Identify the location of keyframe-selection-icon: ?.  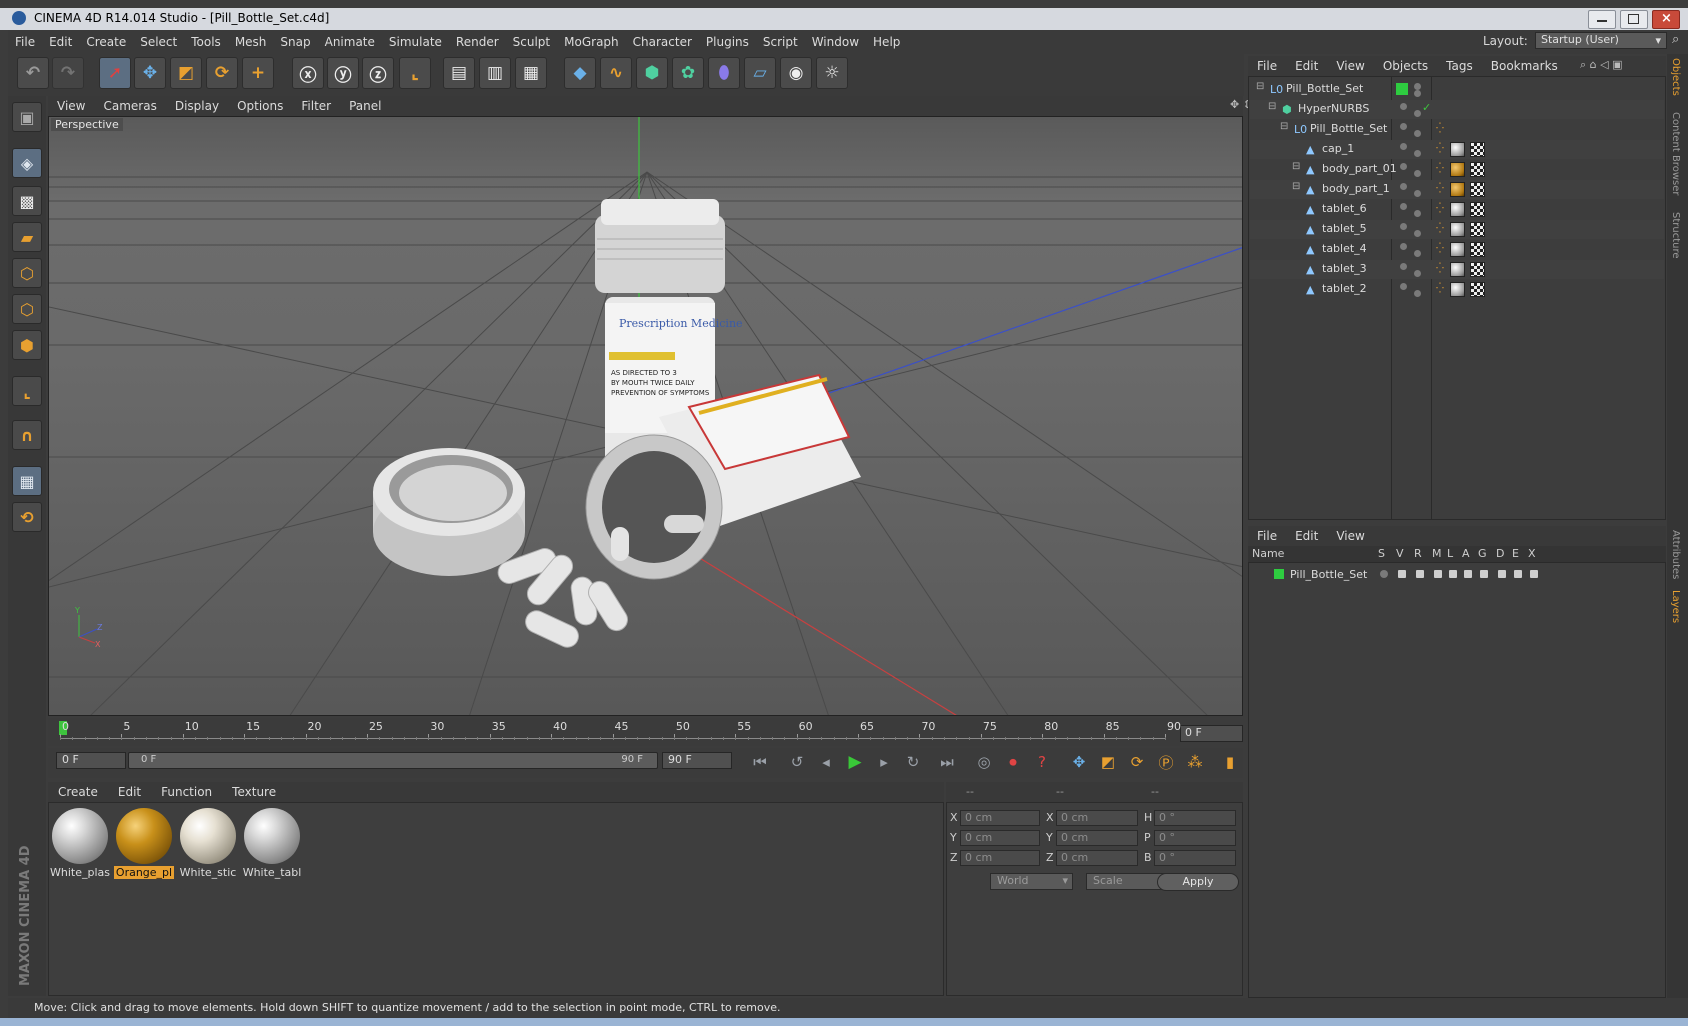
(1042, 762).